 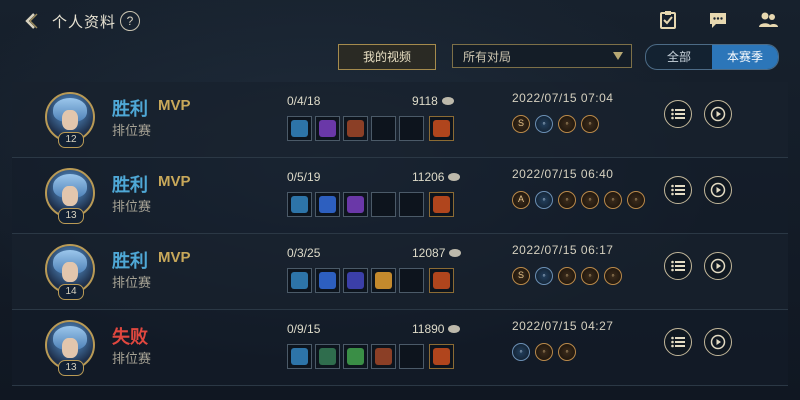 What do you see at coordinates (71, 140) in the screenshot?
I see `hero-level: 12` at bounding box center [71, 140].